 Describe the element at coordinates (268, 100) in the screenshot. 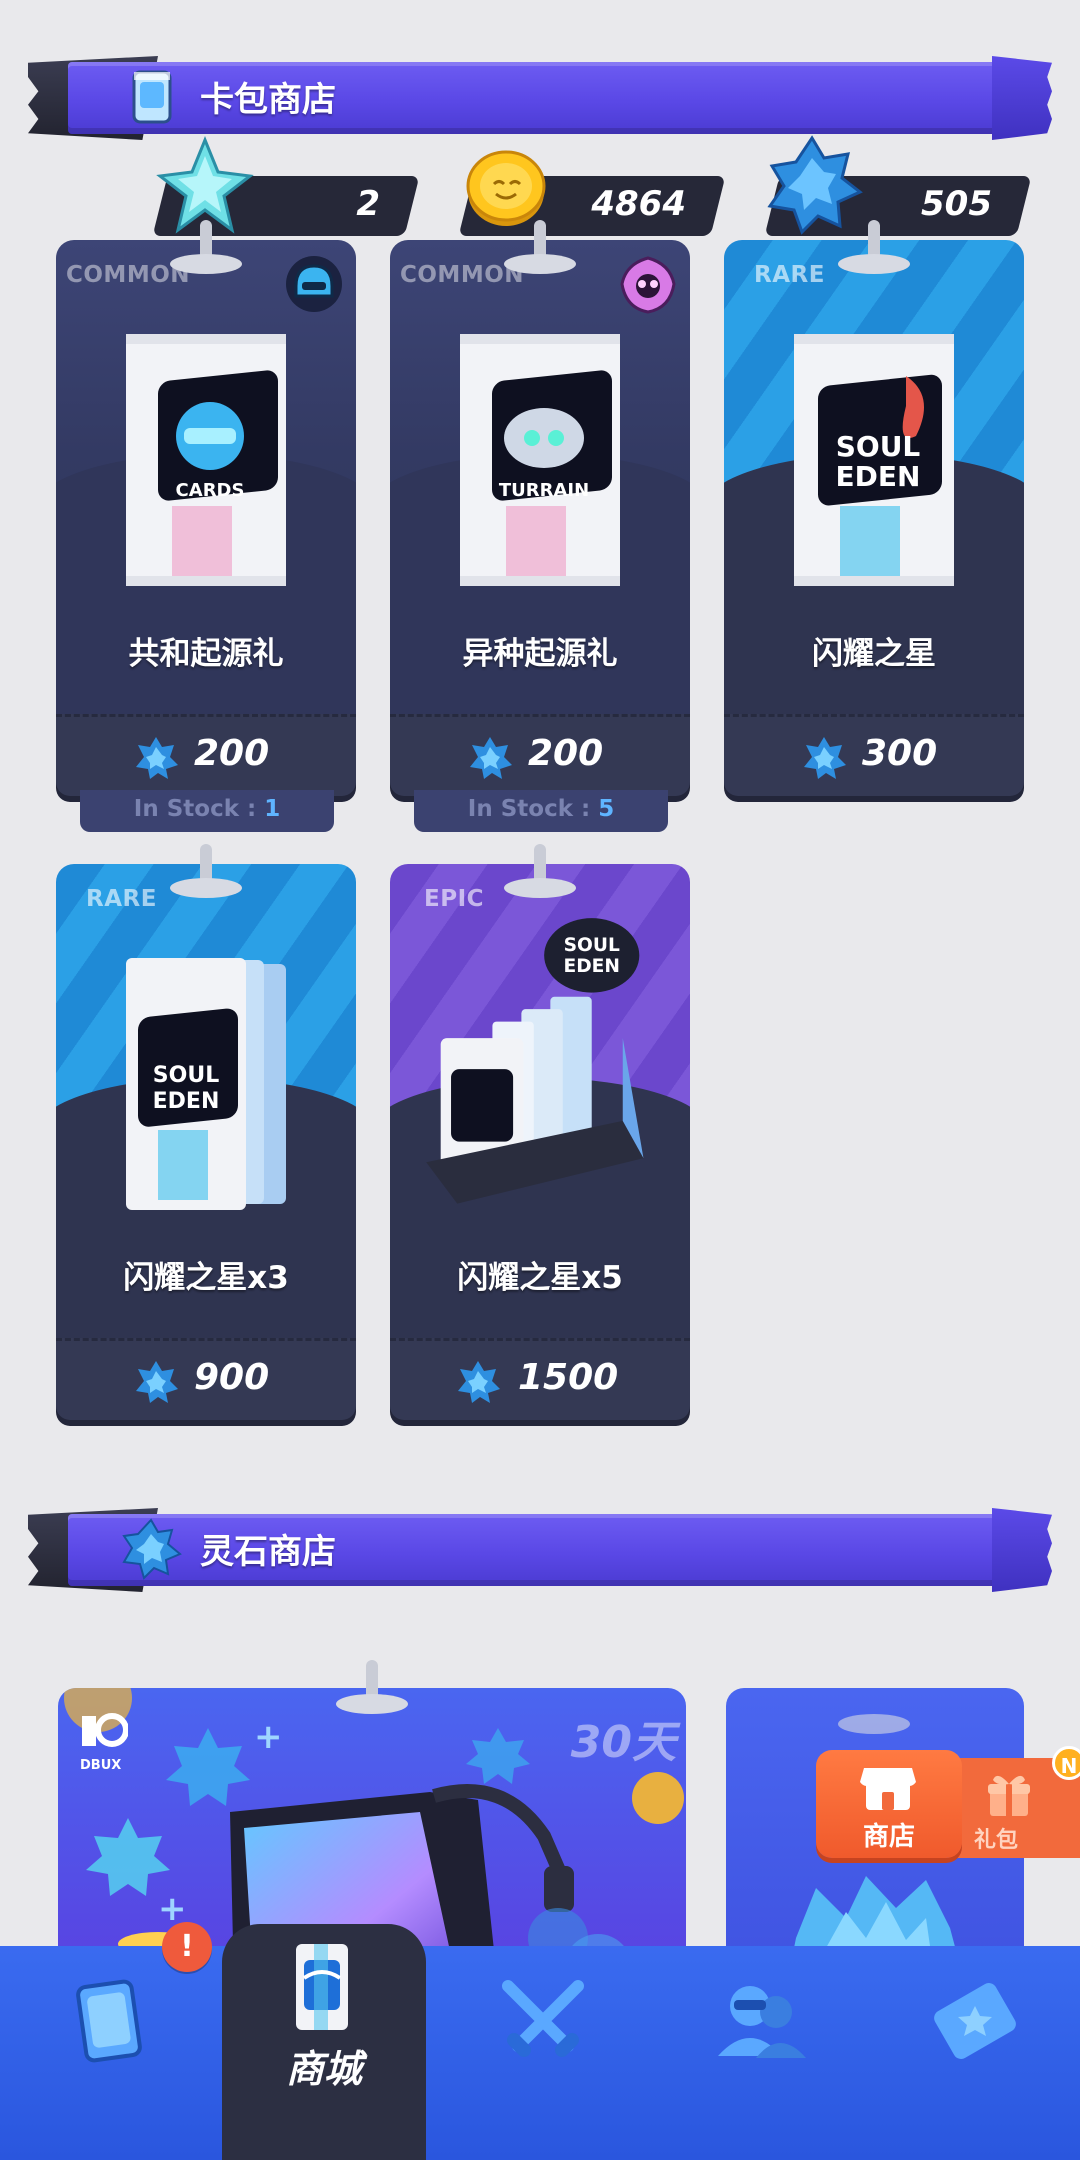

I see `card-shop-title: 卡包商店` at that location.